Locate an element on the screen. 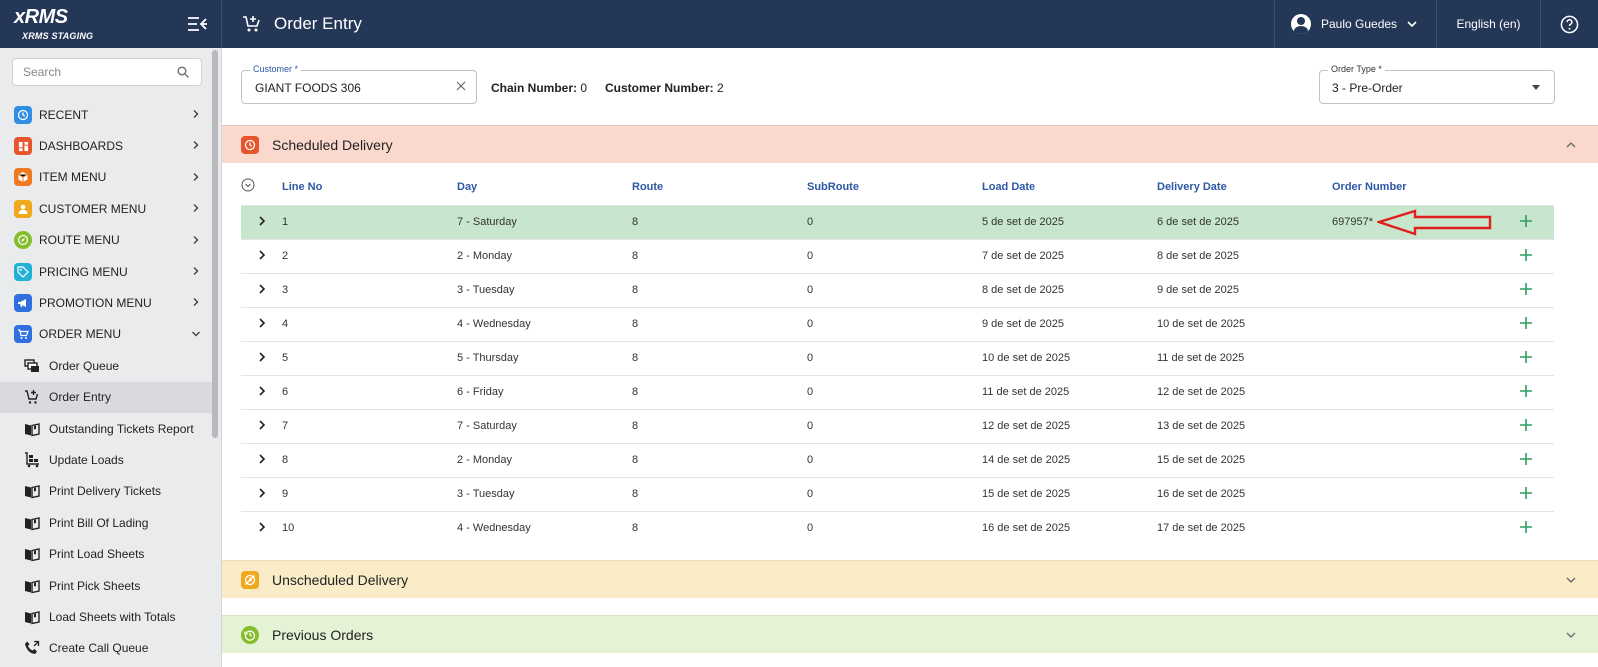 Image resolution: width=1598 pixels, height=667 pixels. customer-field: Customer * GIANT FOODS 306 is located at coordinates (359, 84).